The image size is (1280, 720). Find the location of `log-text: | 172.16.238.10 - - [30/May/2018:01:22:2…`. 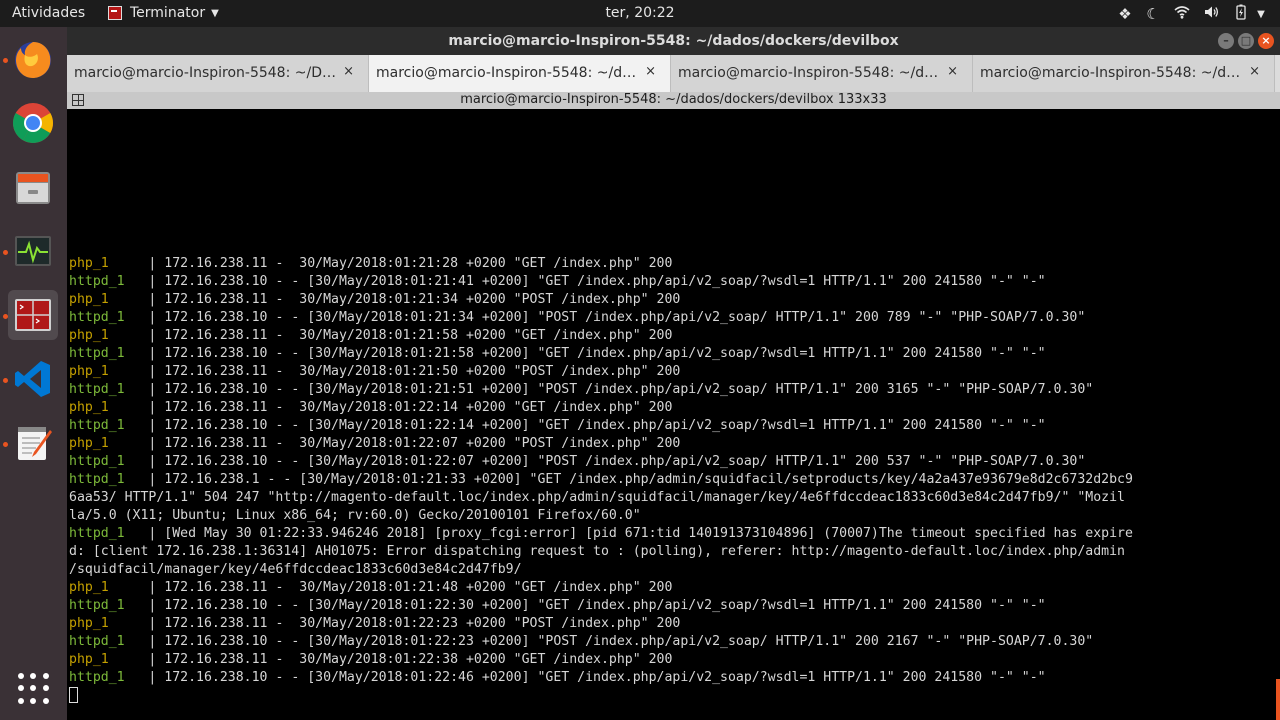

log-text: | 172.16.238.10 - - [30/May/2018:01:22:2… is located at coordinates (621, 641).